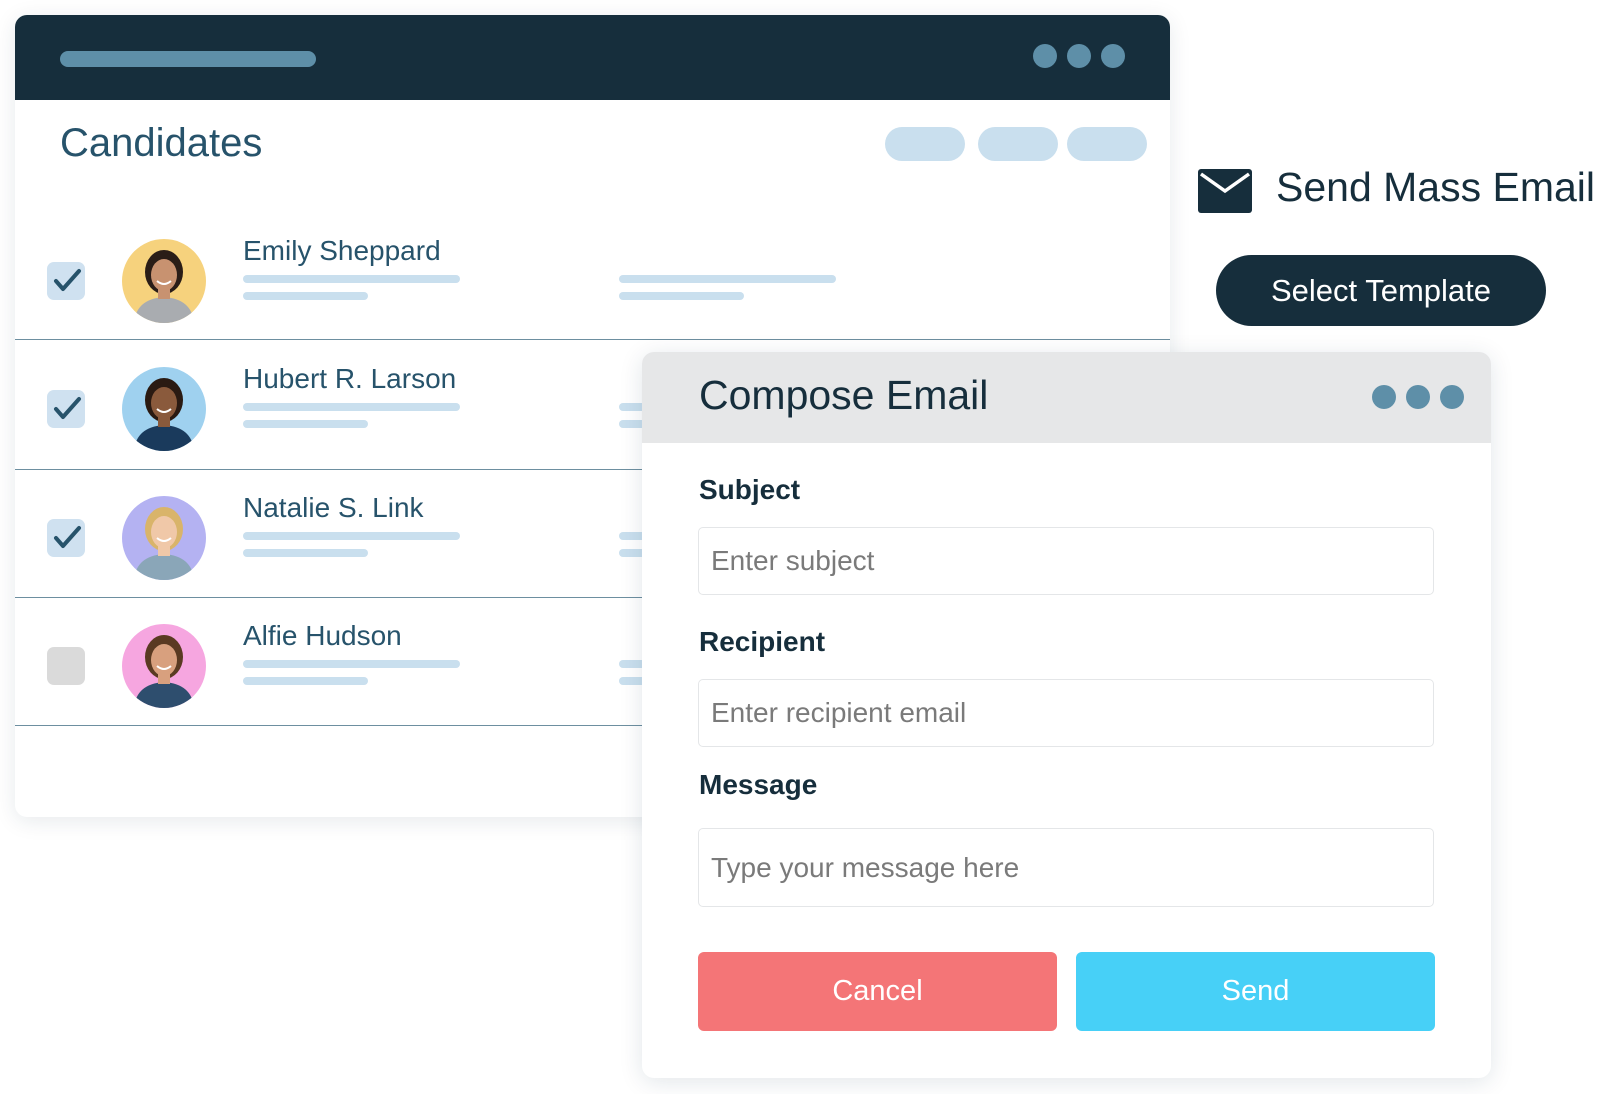 The height and width of the screenshot is (1094, 1612). What do you see at coordinates (844, 395) in the screenshot?
I see `compose-email-title: Compose Email` at bounding box center [844, 395].